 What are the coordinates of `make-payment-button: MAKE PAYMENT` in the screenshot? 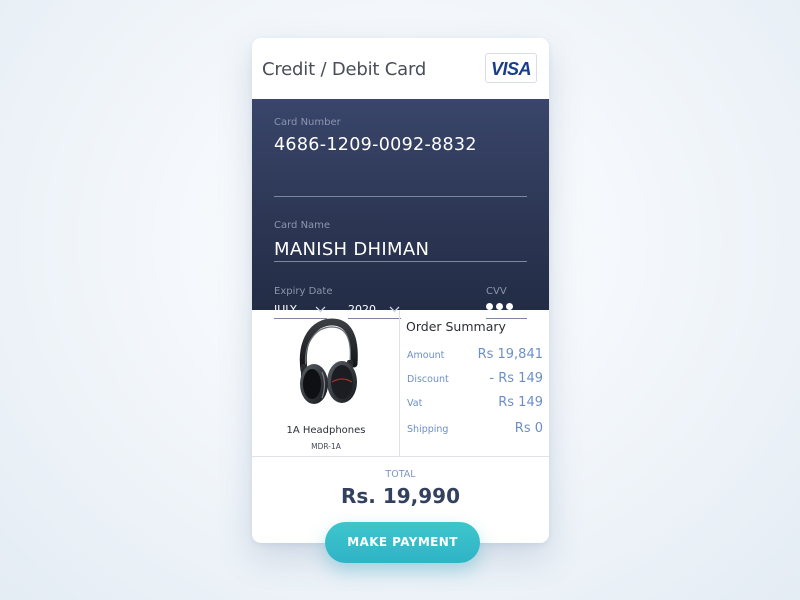 It's located at (402, 542).